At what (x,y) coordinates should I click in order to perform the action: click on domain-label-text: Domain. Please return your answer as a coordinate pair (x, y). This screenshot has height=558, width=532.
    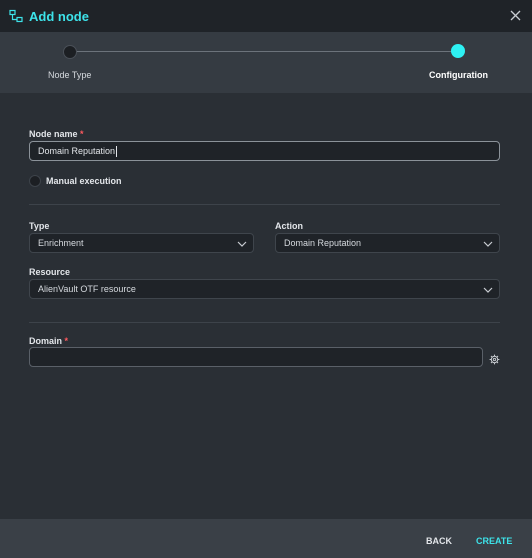
    Looking at the image, I should click on (46, 341).